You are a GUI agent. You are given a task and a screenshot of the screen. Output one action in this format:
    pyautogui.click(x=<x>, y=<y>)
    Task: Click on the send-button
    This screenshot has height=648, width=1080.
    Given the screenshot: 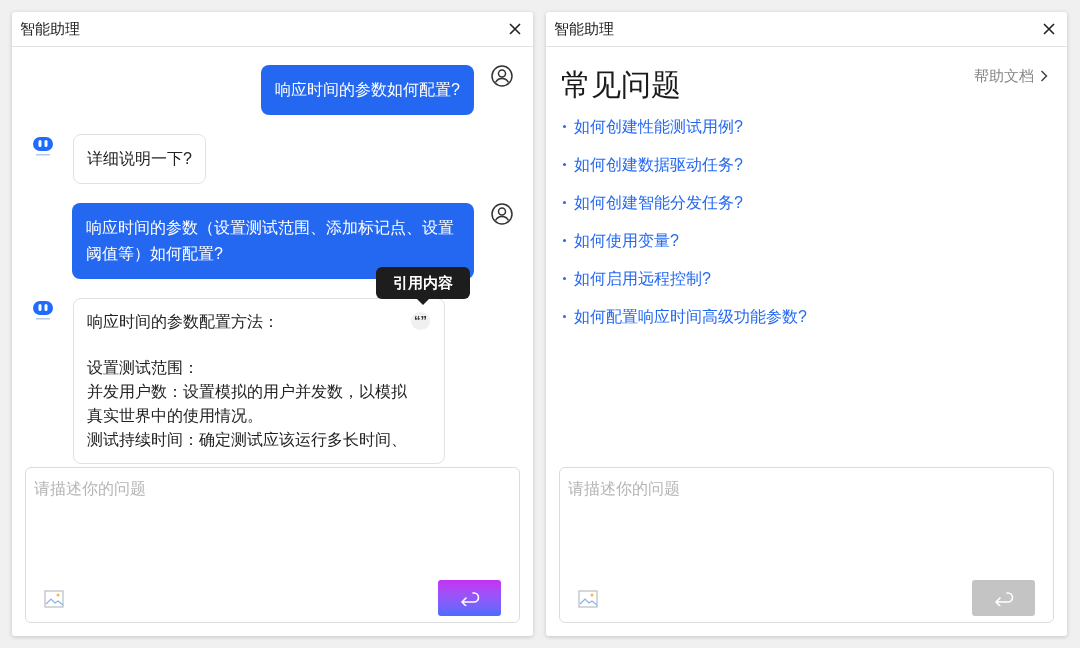 What is the action you would take?
    pyautogui.click(x=469, y=598)
    